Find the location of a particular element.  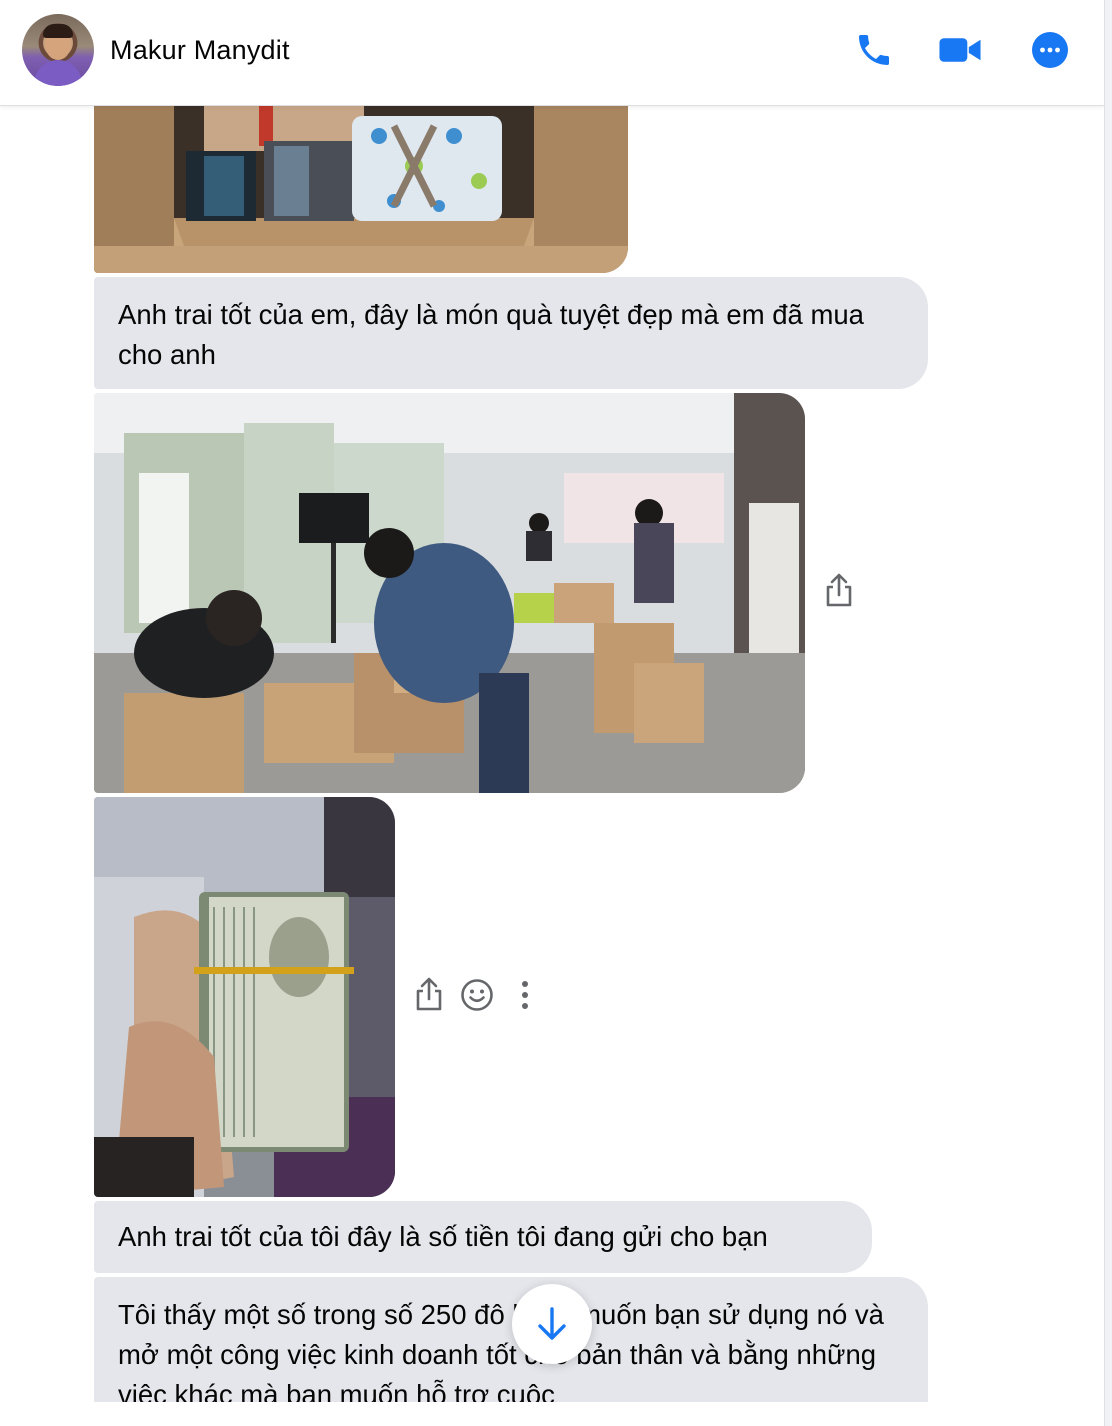

scroll-to-bottom-button is located at coordinates (552, 1324).